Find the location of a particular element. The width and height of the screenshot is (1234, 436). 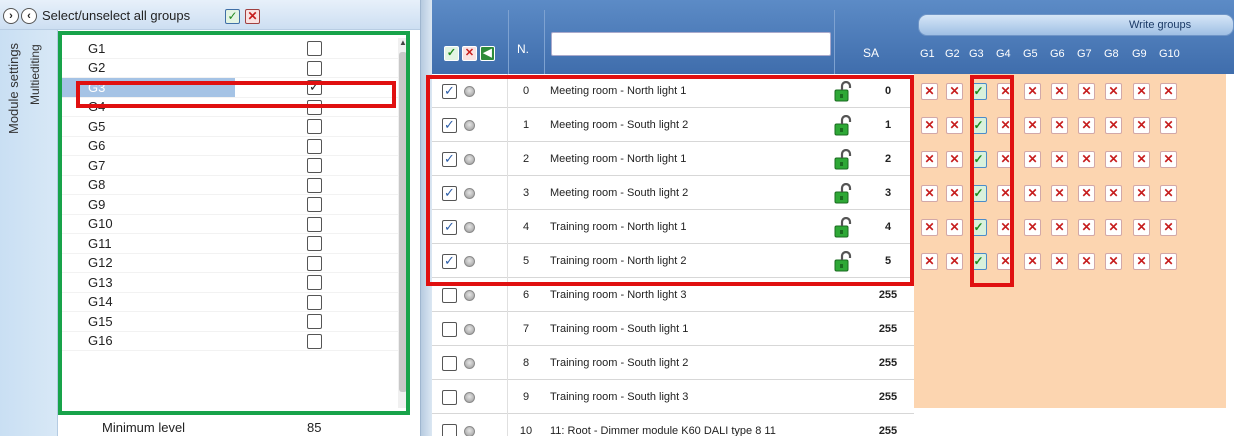

group-checkbox: ✓ is located at coordinates (314, 87).